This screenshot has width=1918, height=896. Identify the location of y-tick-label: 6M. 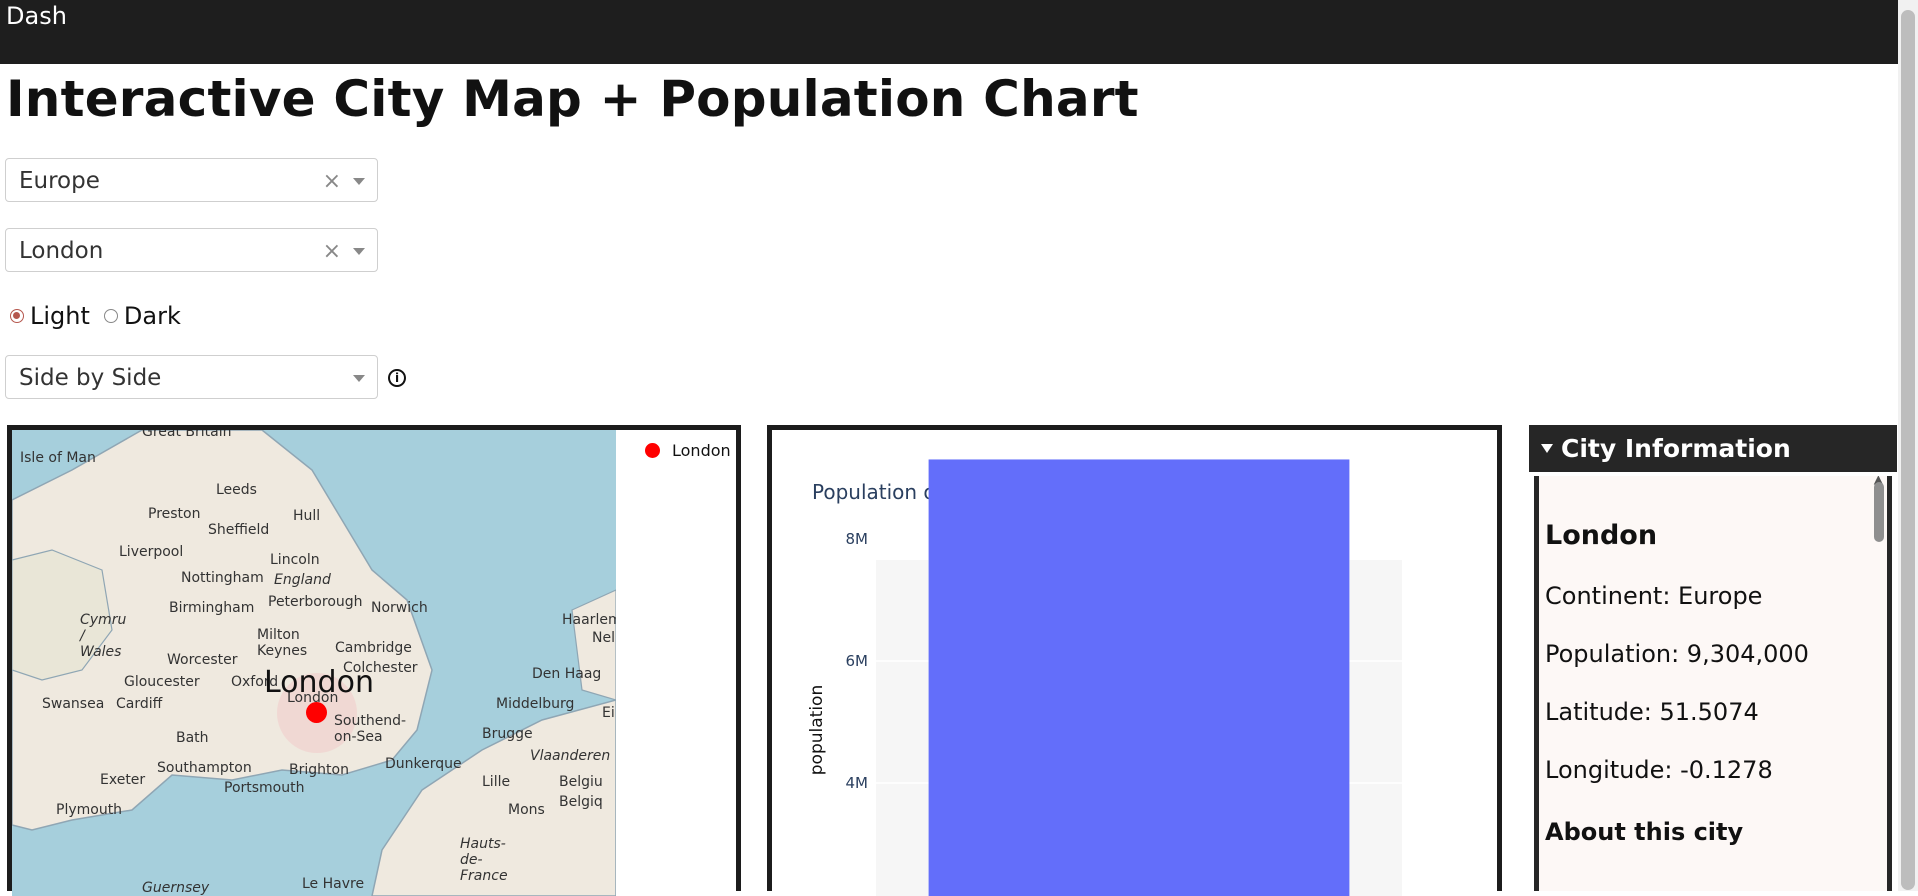
(857, 661).